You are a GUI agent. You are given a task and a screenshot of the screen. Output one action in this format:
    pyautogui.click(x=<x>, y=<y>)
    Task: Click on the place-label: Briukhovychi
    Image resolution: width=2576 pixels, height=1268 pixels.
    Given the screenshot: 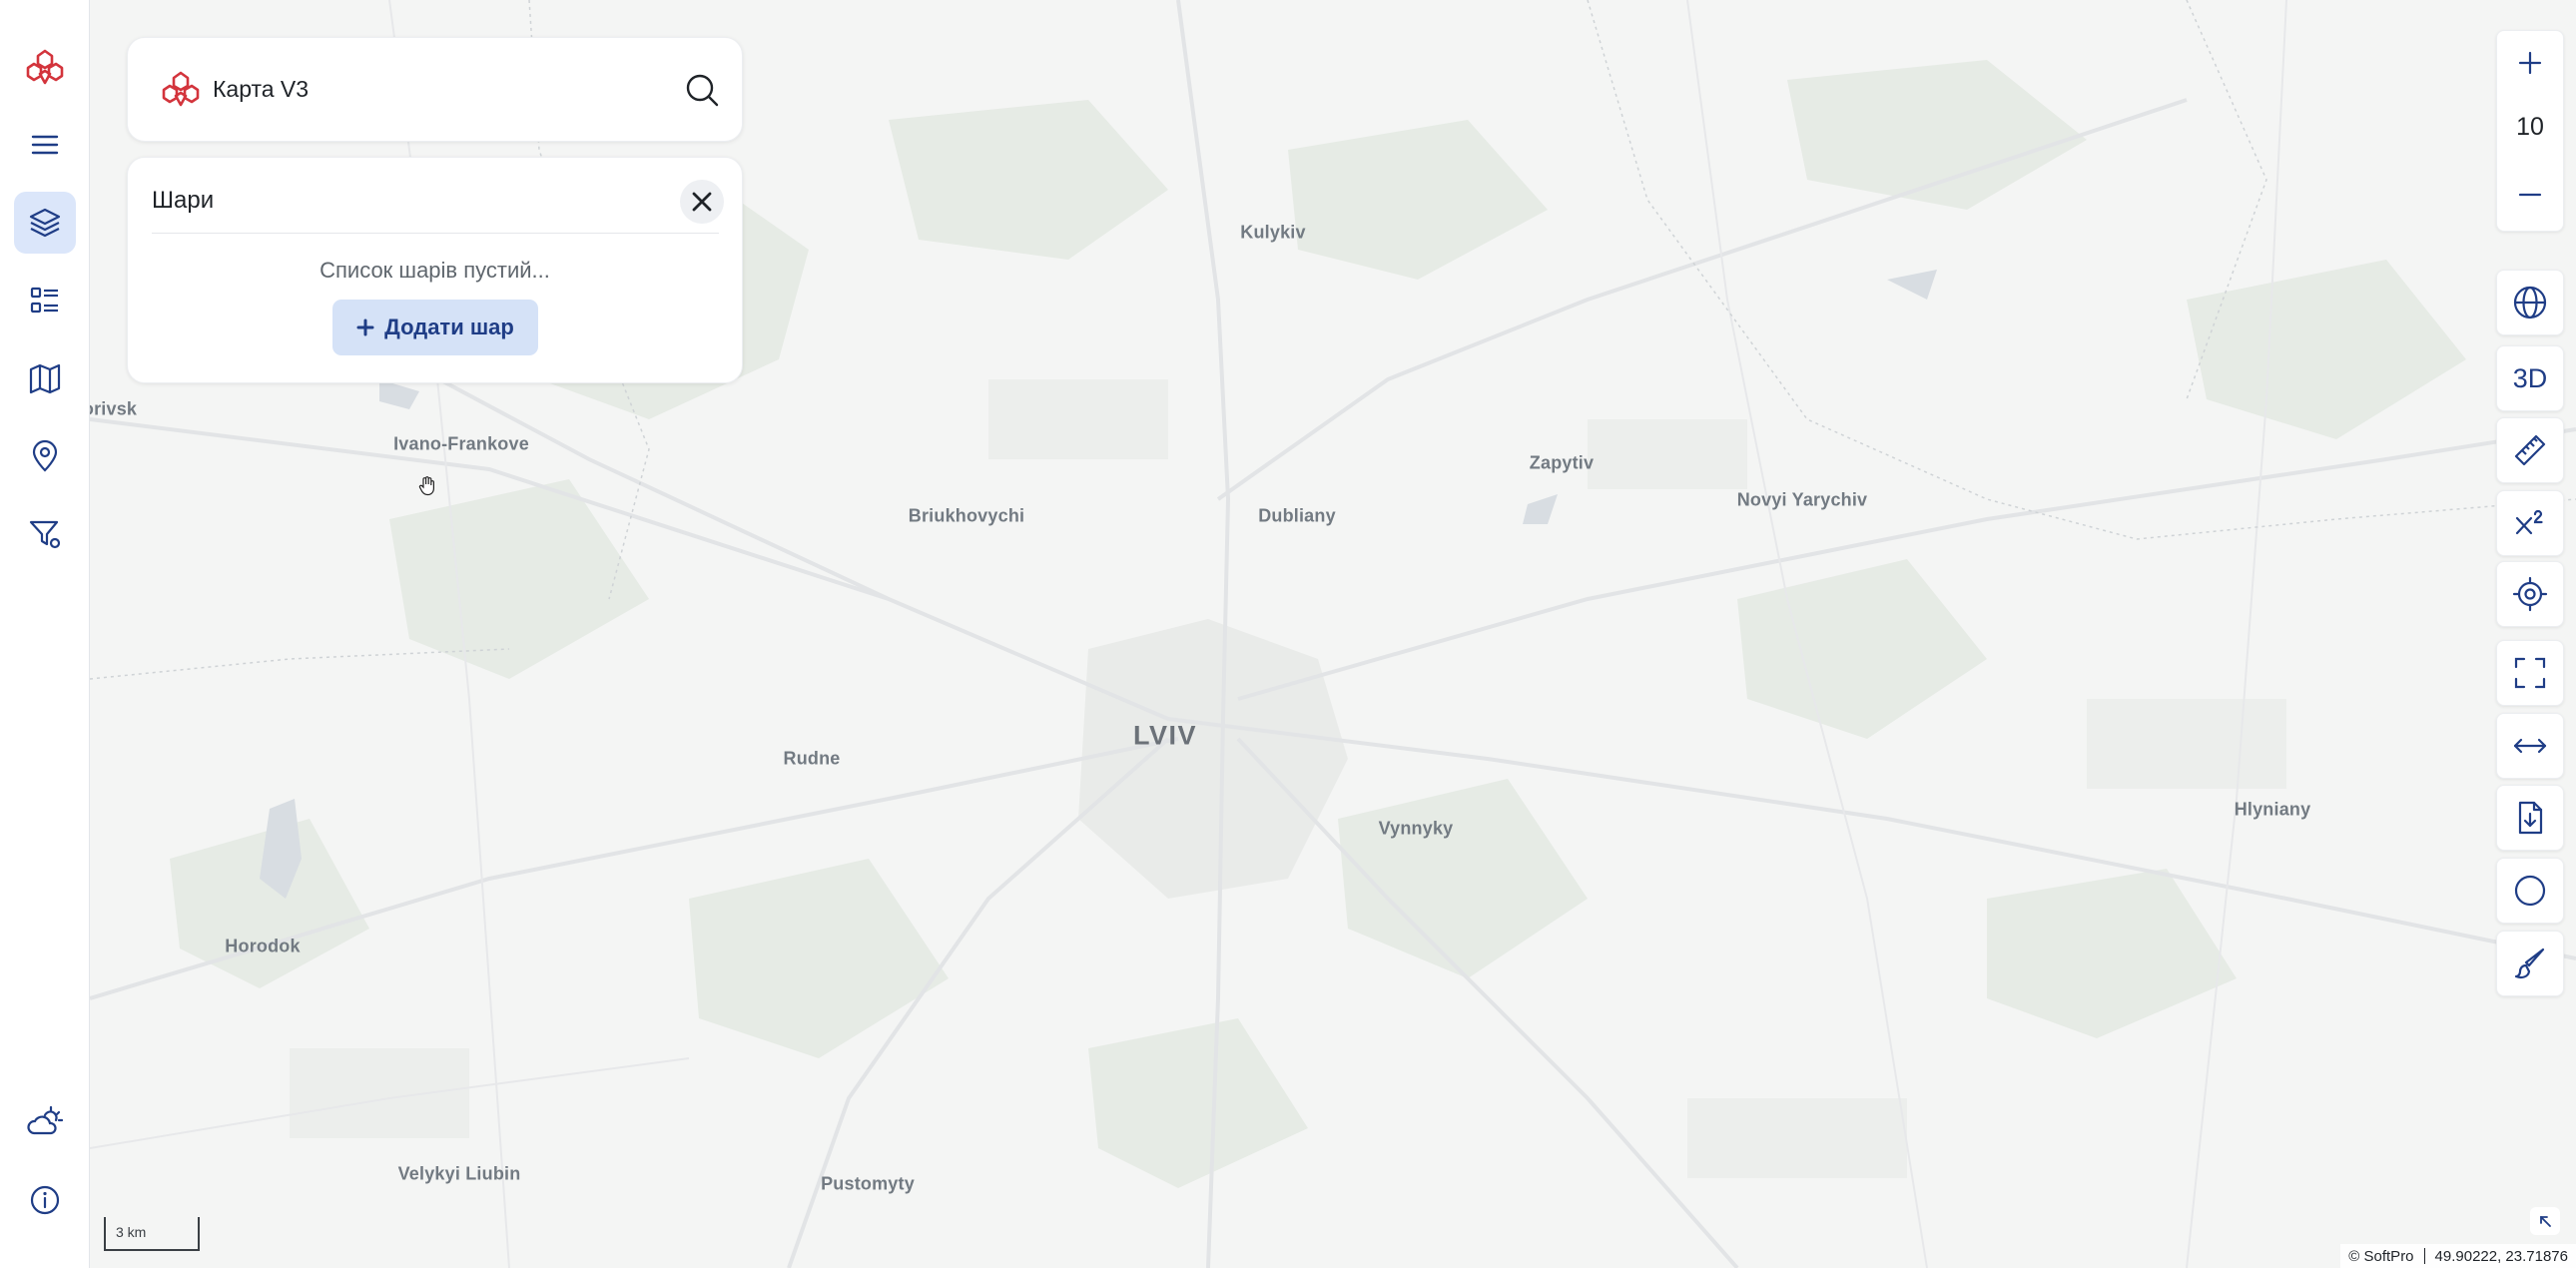 What is the action you would take?
    pyautogui.click(x=967, y=515)
    